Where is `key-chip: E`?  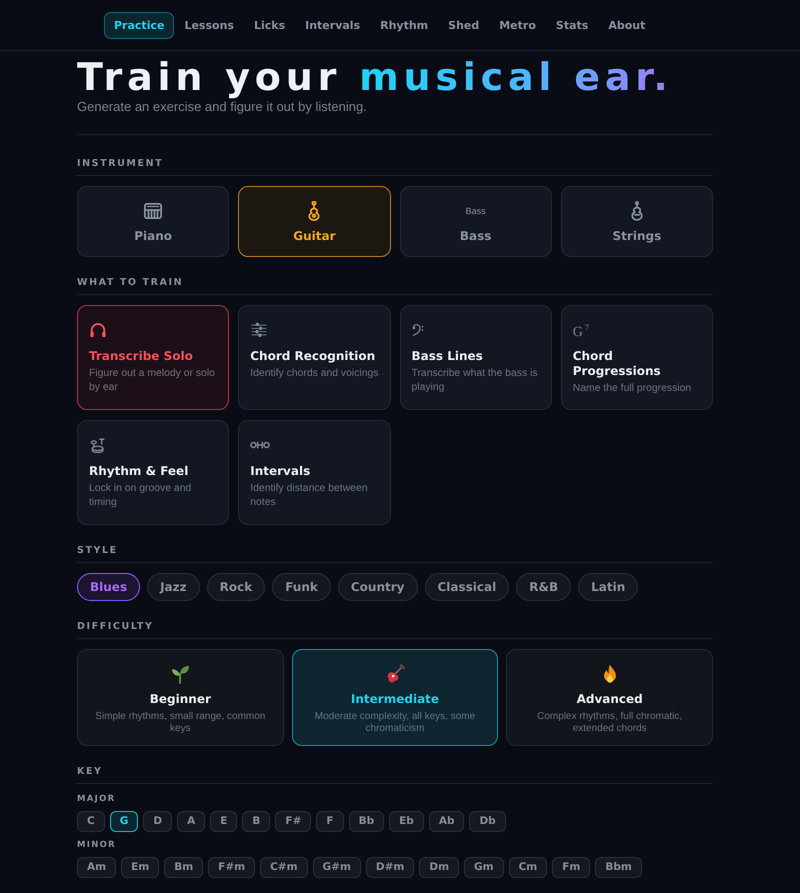 key-chip: E is located at coordinates (224, 821).